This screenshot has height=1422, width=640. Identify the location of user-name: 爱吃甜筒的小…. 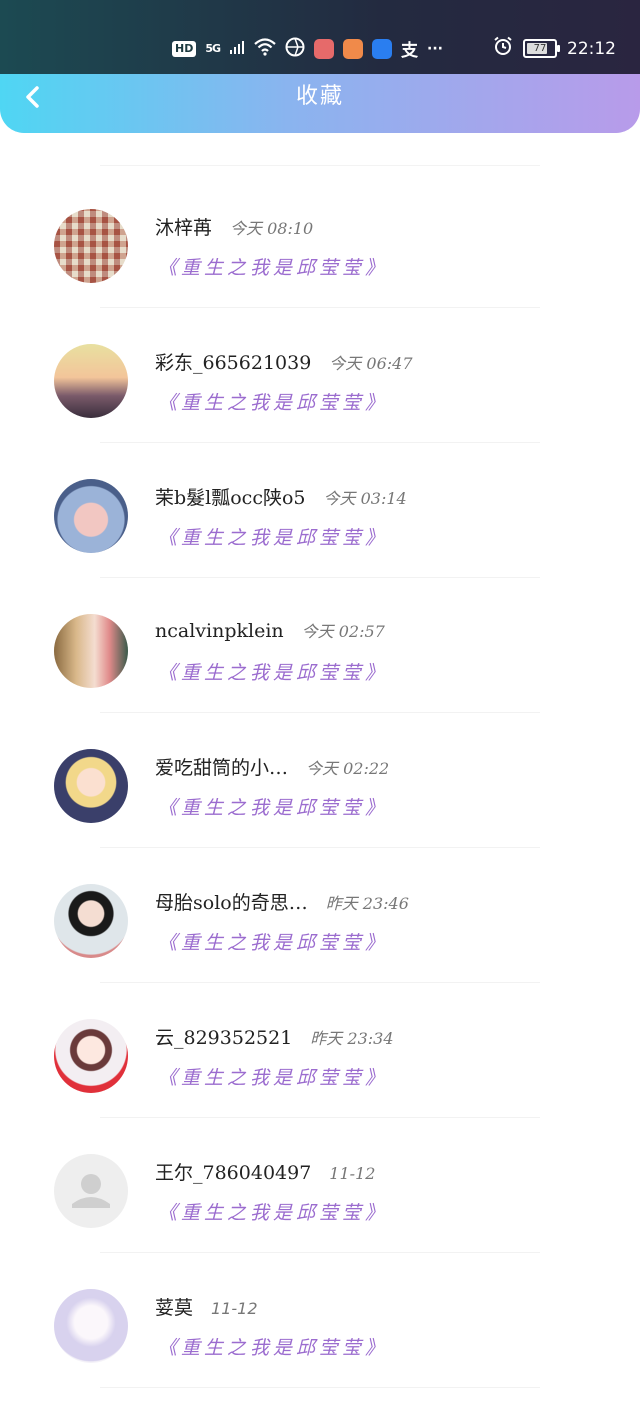
(221, 766).